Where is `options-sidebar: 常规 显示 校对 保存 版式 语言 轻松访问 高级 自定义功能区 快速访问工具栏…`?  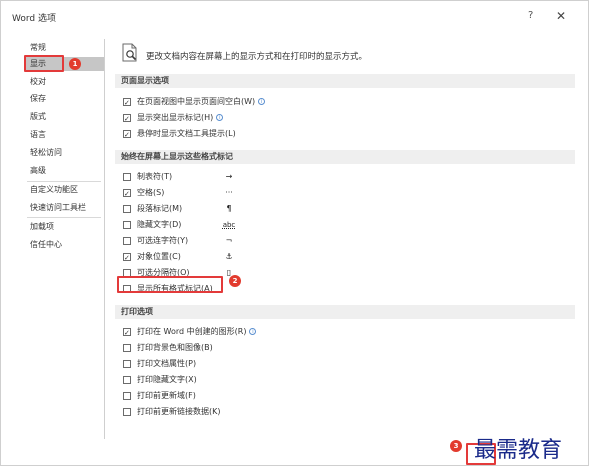 options-sidebar: 常规 显示 校对 保存 版式 语言 轻松访问 高级 自定义功能区 快速访问工具栏… is located at coordinates (65, 239).